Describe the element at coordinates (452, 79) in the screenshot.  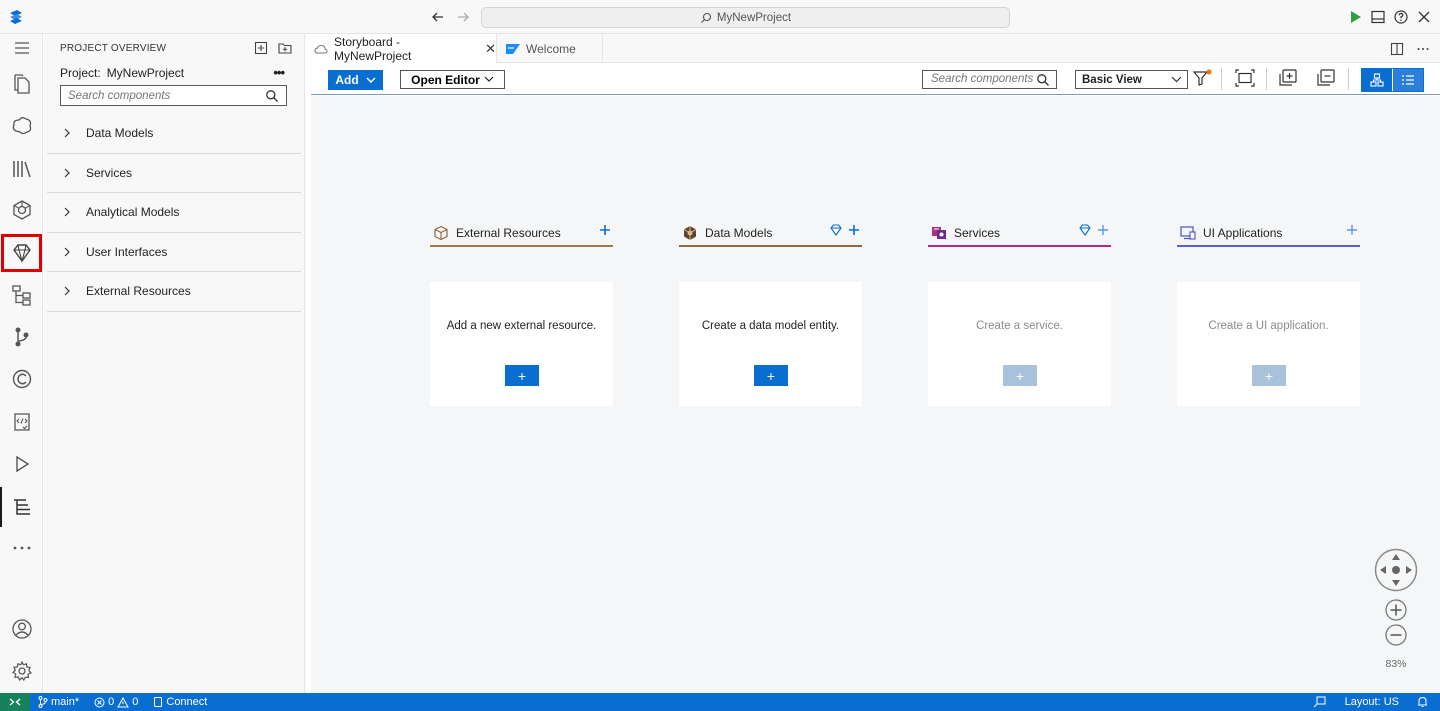
I see `open-editor-button: Open Editor` at that location.